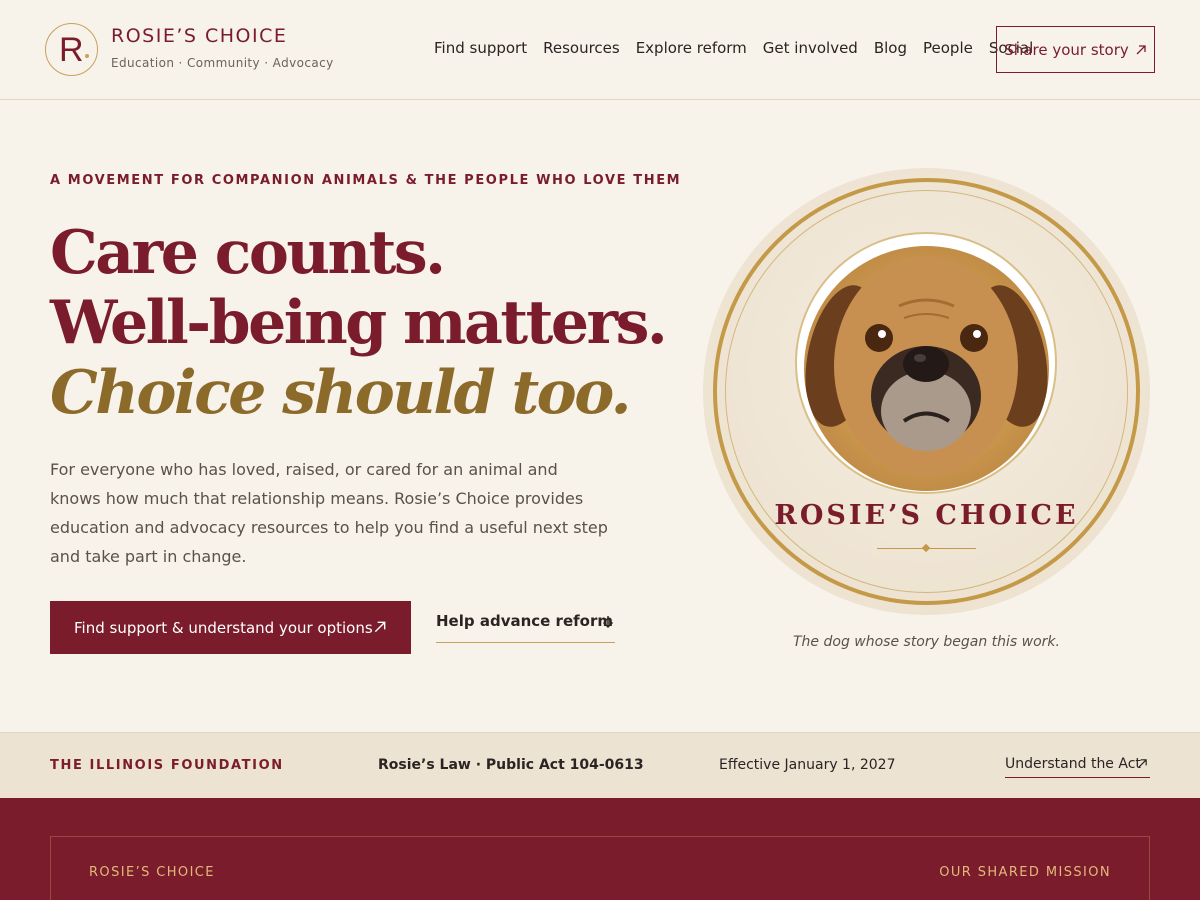 The width and height of the screenshot is (1200, 900). Describe the element at coordinates (87, 56) in the screenshot. I see `logo-dot` at that location.